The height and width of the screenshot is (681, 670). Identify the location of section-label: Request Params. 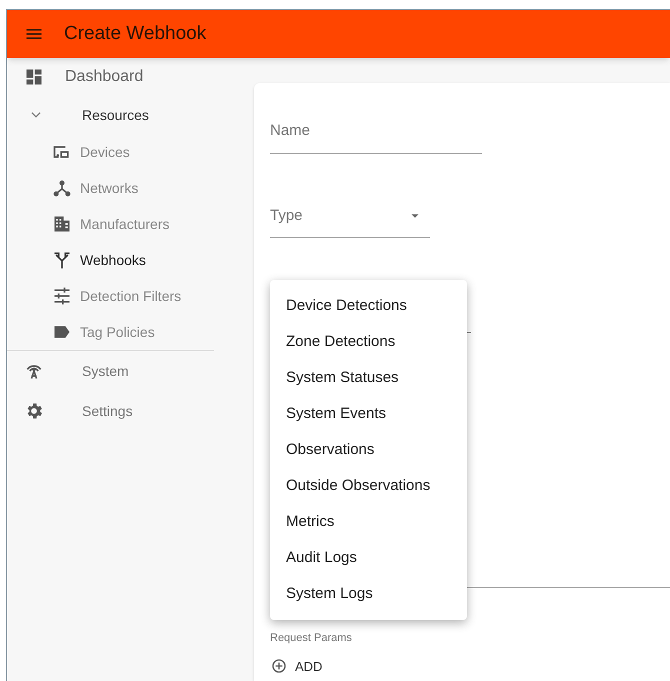
(311, 638).